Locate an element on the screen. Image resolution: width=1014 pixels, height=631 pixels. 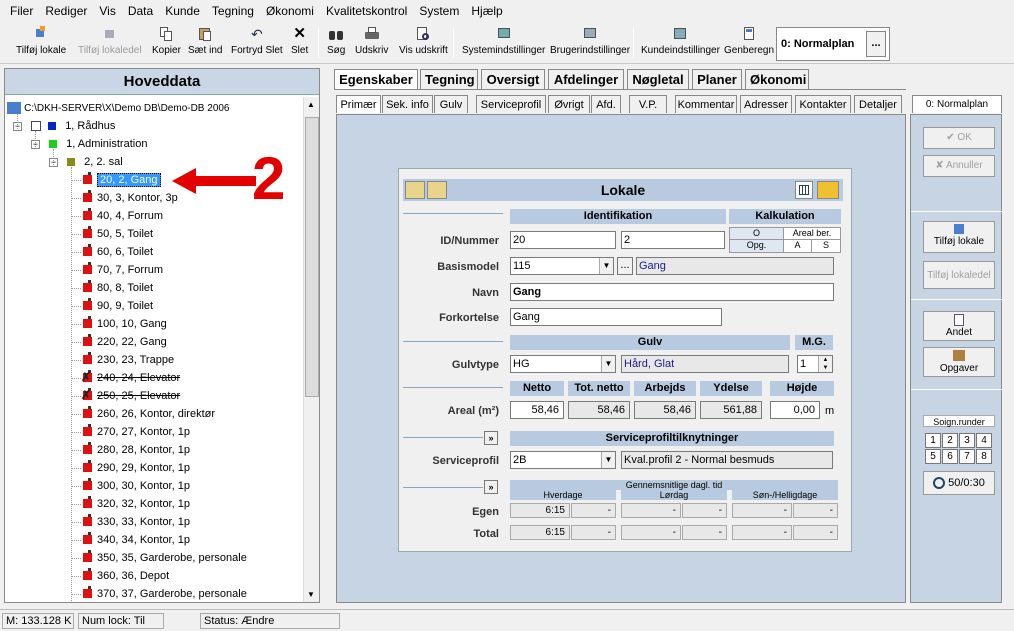
tab-primaer: Primær is located at coordinates (358, 104).